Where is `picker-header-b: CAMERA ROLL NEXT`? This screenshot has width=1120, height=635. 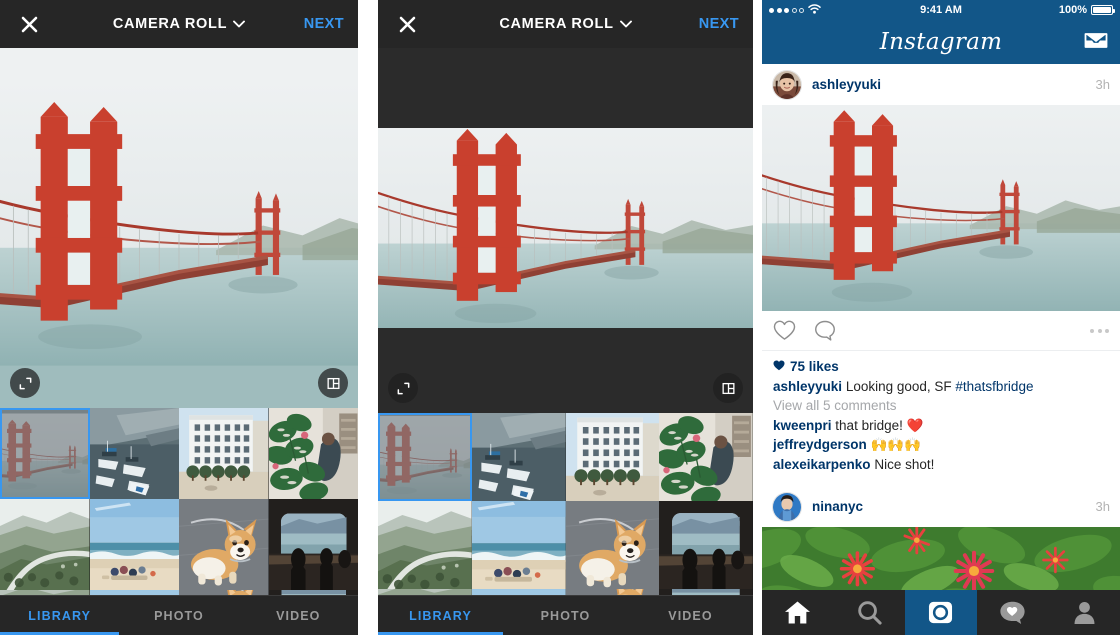
picker-header-b: CAMERA ROLL NEXT is located at coordinates (565, 24).